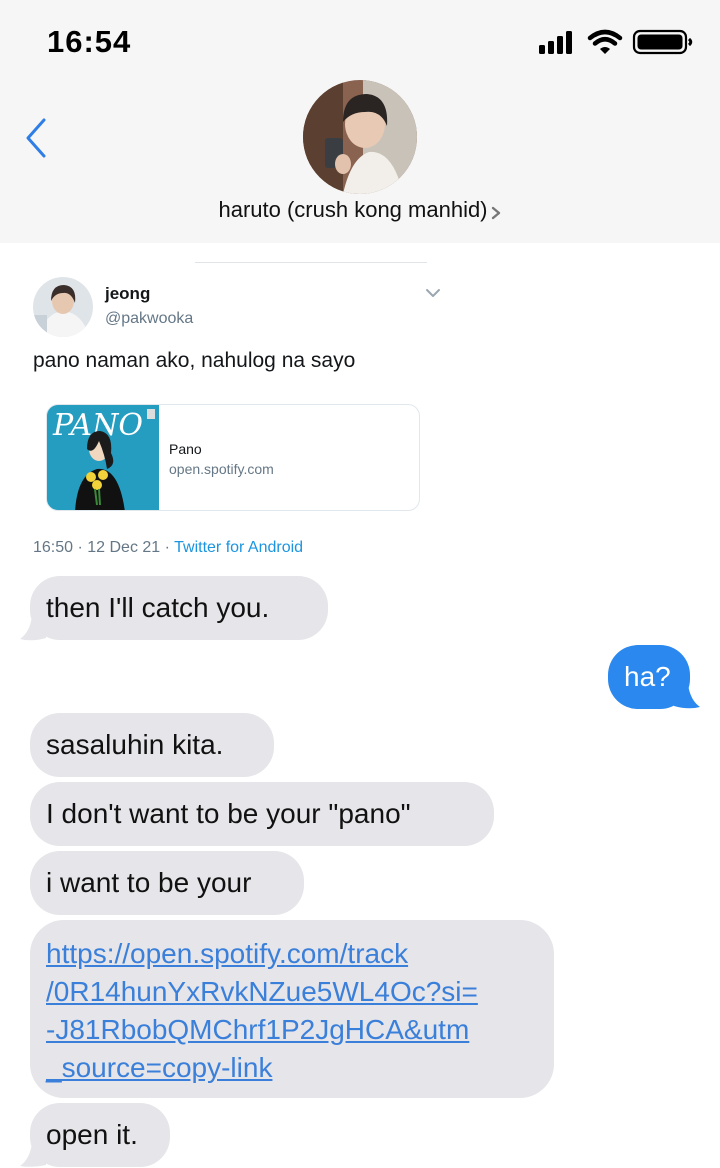  I want to click on chevron-right-icon, so click(495, 212).